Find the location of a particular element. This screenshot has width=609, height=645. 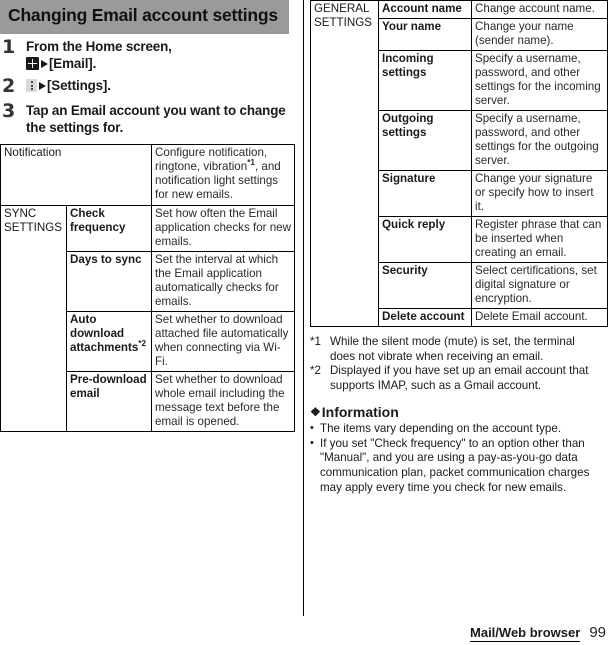

table-cell-description: Delete Email account. is located at coordinates (539, 318).